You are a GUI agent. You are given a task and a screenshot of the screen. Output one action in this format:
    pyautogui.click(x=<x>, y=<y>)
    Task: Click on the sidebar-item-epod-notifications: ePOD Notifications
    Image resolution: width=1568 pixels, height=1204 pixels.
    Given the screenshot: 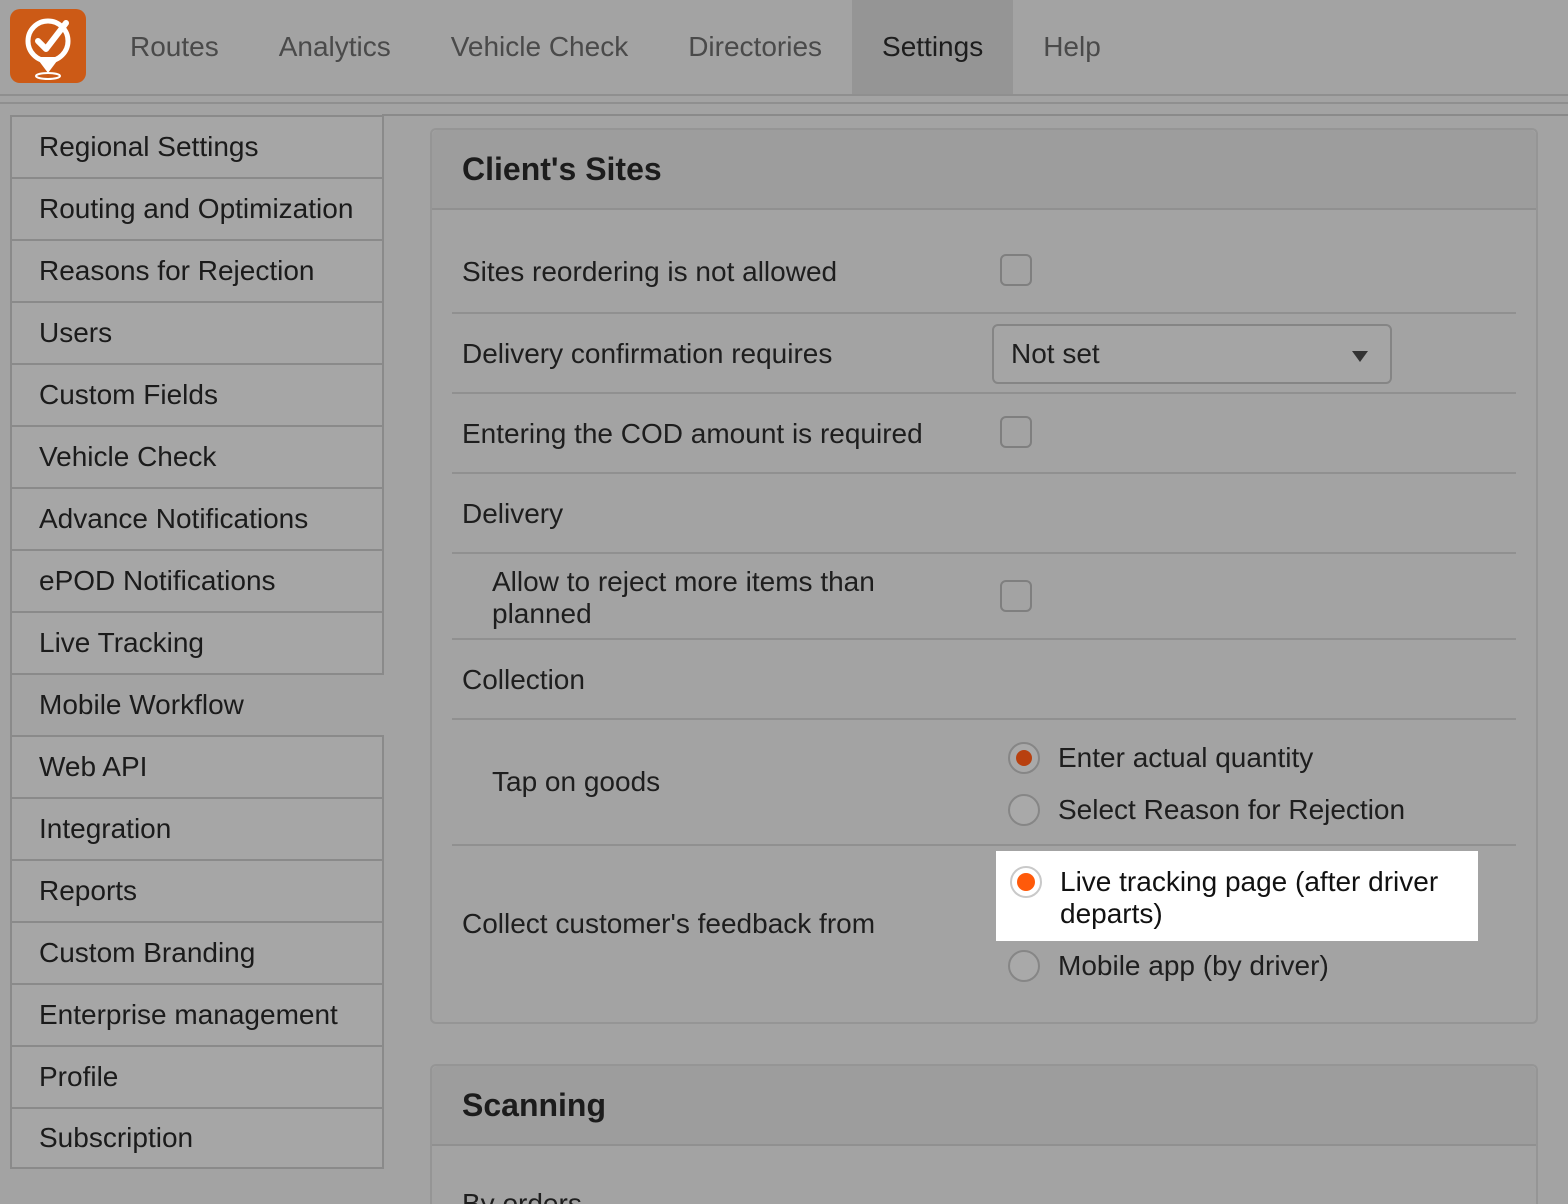 What is the action you would take?
    pyautogui.click(x=197, y=580)
    